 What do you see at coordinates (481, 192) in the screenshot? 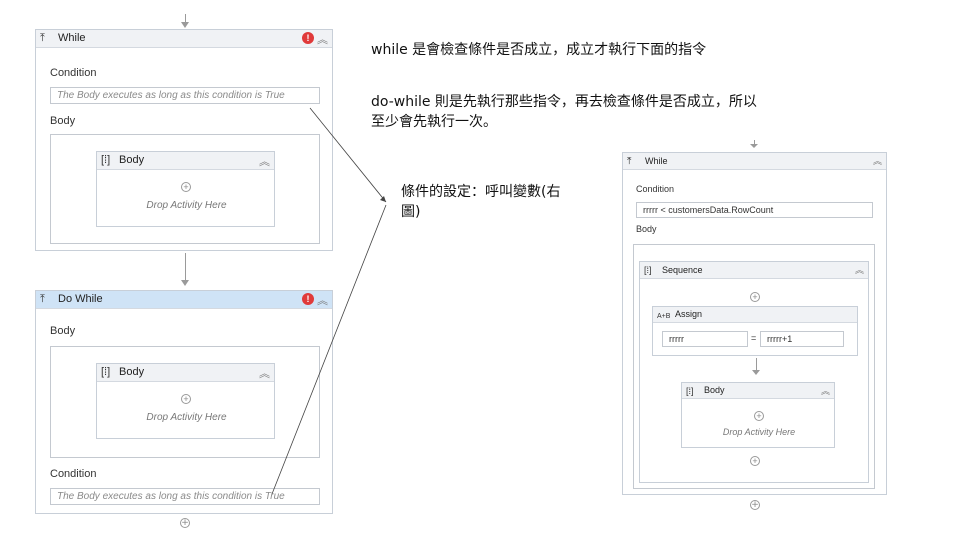
I see `condition-note-line1: 條件的設定：呼叫變數(右` at bounding box center [481, 192].